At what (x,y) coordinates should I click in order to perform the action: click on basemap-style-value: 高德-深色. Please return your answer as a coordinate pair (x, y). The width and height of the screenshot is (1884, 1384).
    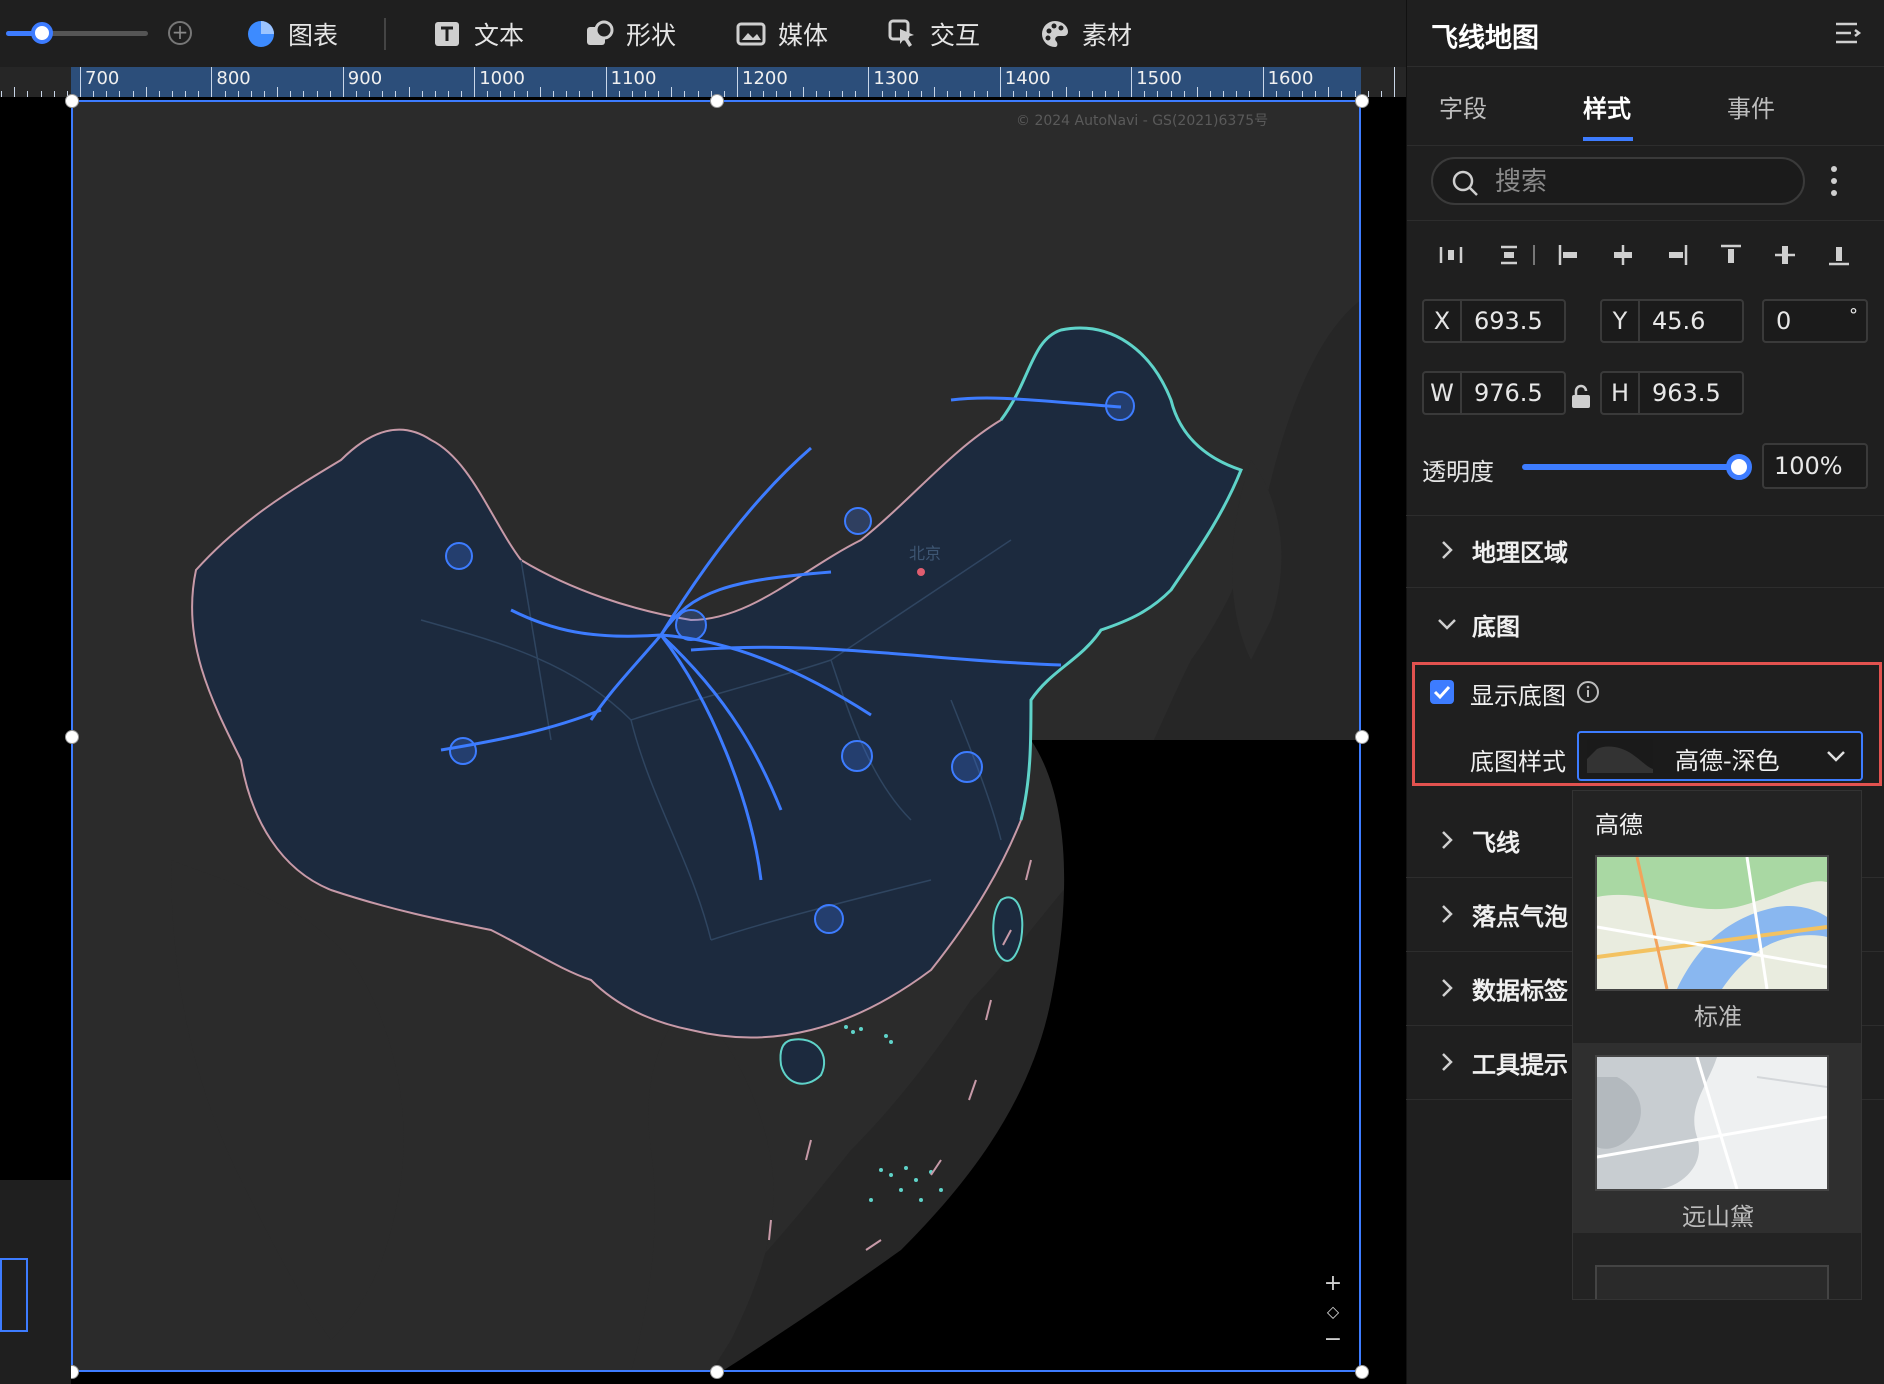
    Looking at the image, I should click on (1727, 761).